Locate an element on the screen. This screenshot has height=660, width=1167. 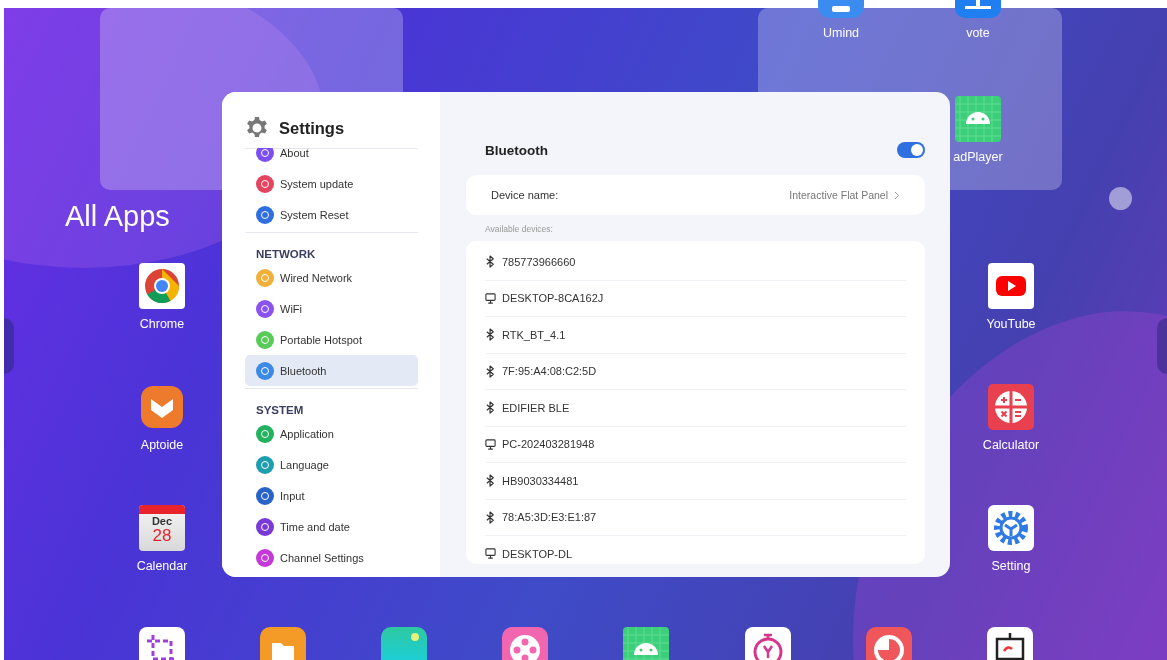
sidebar-item: Wired Network is located at coordinates (331, 277).